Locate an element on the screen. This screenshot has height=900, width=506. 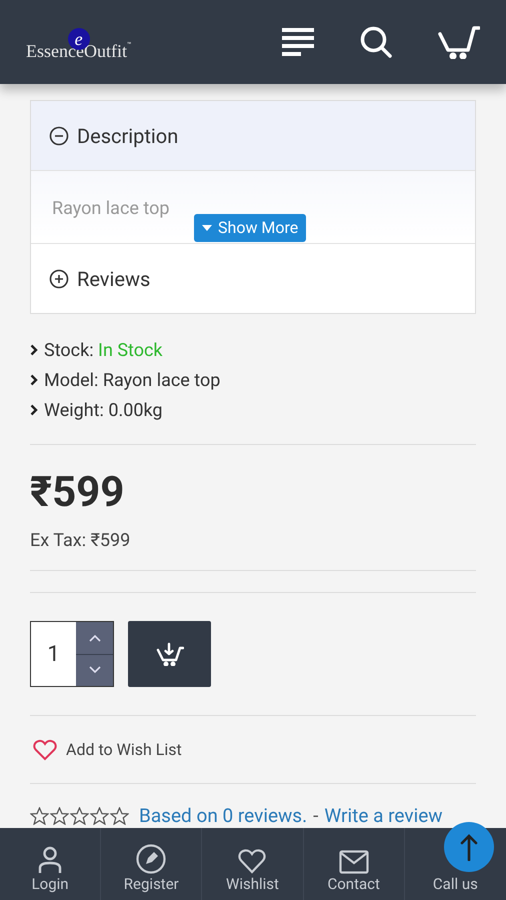
accordion-header: Description is located at coordinates (253, 136).